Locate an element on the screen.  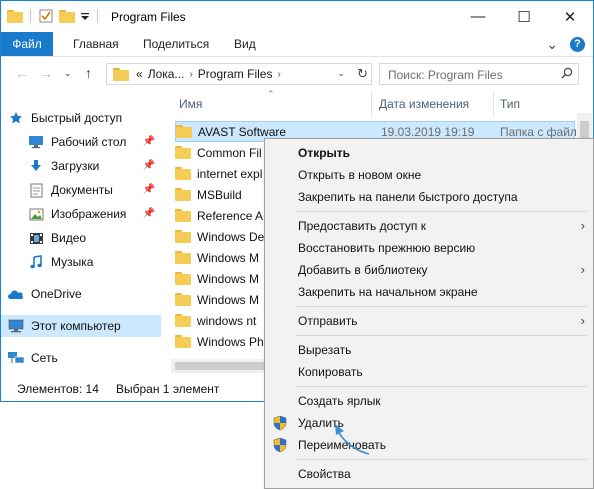
sidebar-item-downloads: Загрузки 📌 is located at coordinates (81, 166).